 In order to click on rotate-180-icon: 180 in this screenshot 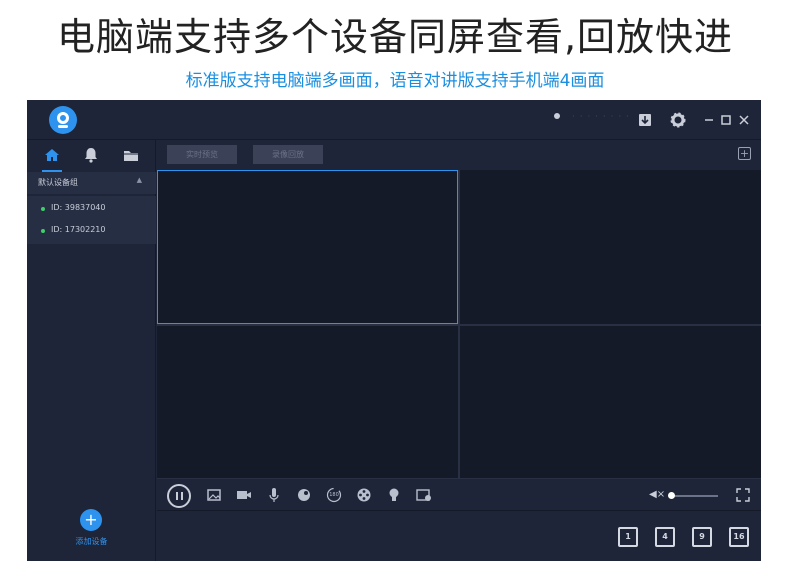, I will do `click(334, 495)`.